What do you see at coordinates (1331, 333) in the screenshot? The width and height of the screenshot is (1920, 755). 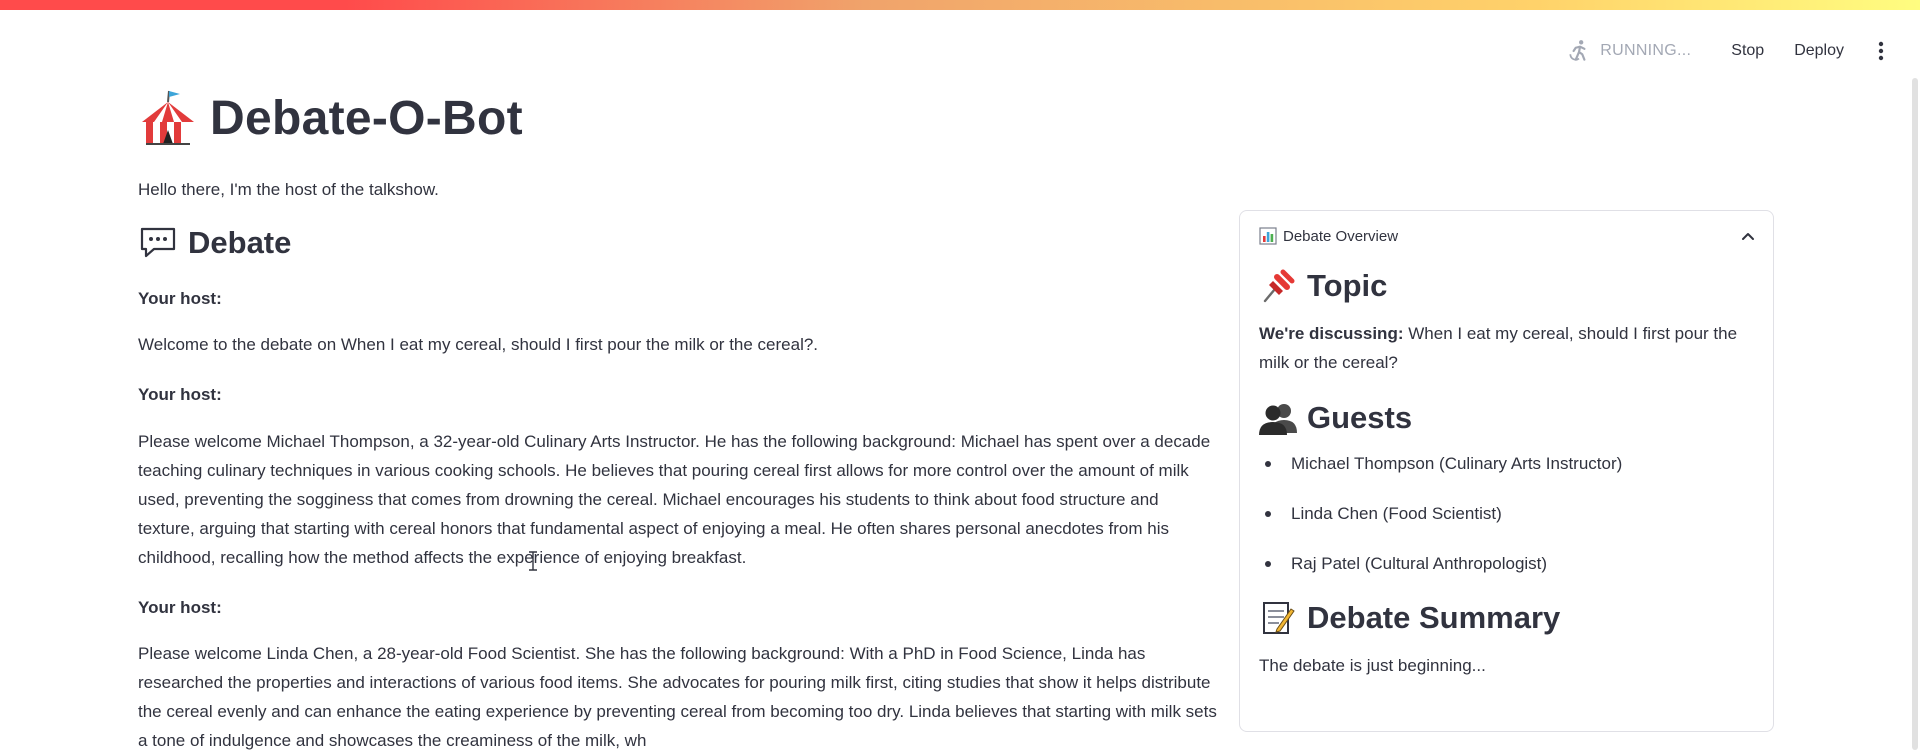 I see `topic-label: We're discussing:` at bounding box center [1331, 333].